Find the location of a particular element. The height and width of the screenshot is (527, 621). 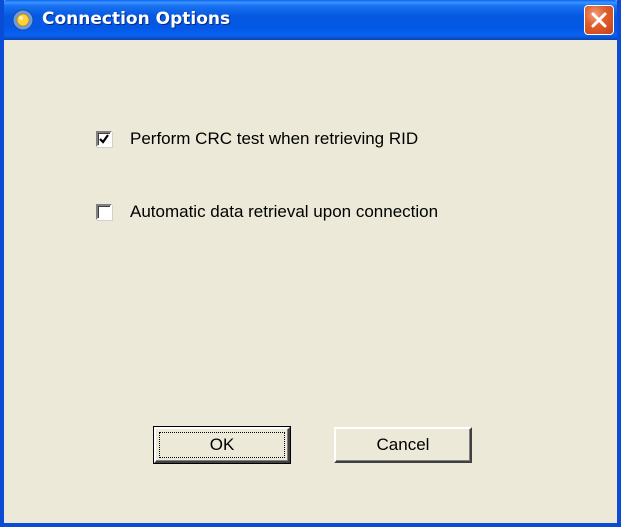

auto-retrieval-option: Automatic data retrieval upon connection is located at coordinates (267, 212).